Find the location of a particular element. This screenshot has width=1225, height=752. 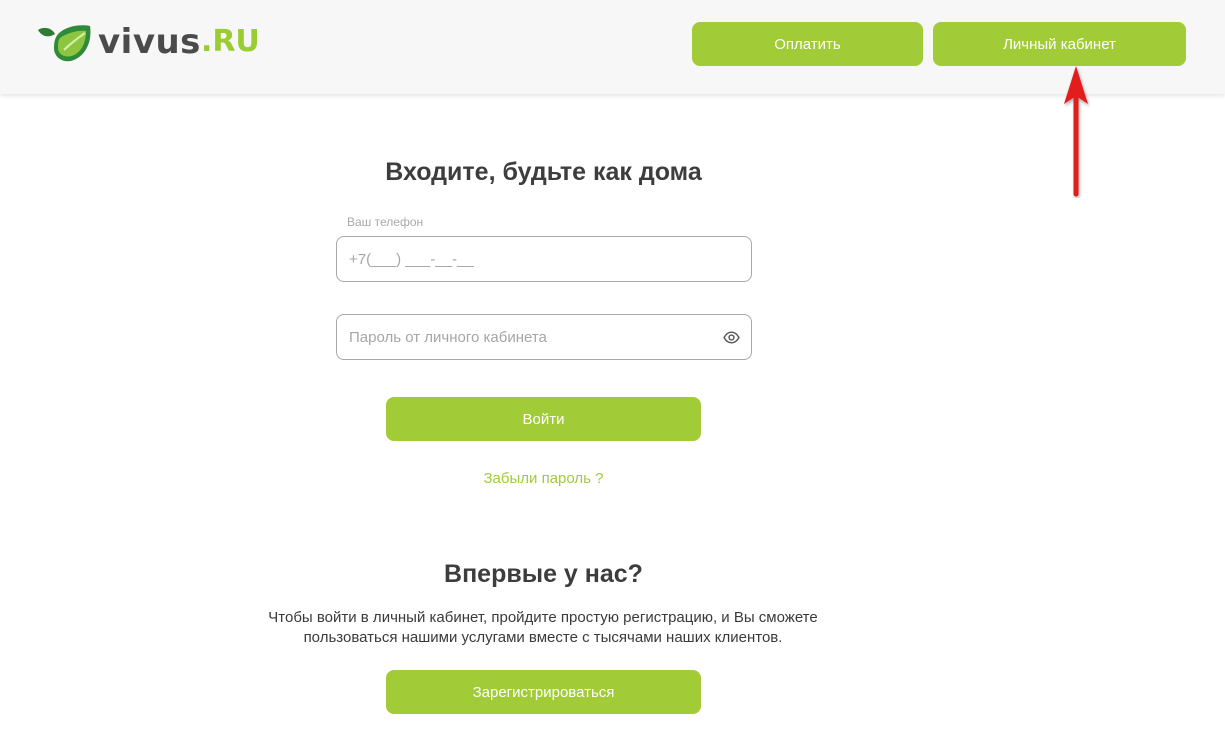

site-logo: vivus .RU is located at coordinates (148, 42).